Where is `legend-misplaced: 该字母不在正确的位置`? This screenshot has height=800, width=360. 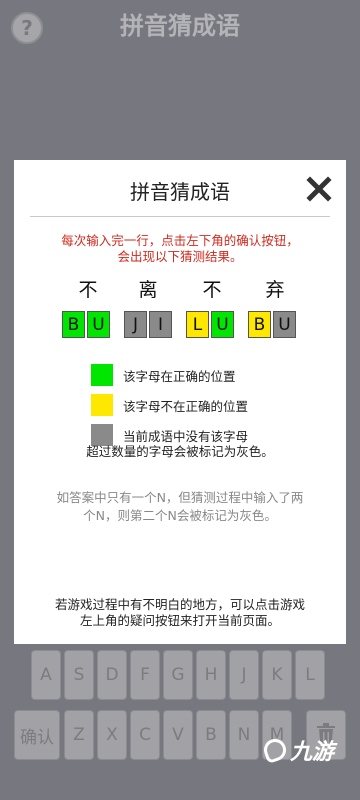 legend-misplaced: 该字母不在正确的位置 is located at coordinates (169, 405).